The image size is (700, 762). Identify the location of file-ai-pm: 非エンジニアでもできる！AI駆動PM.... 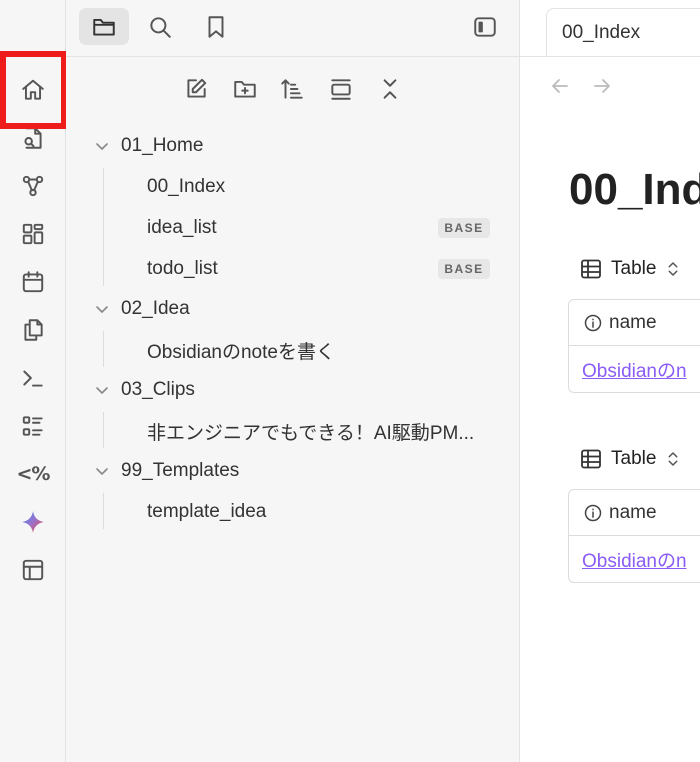
(310, 431).